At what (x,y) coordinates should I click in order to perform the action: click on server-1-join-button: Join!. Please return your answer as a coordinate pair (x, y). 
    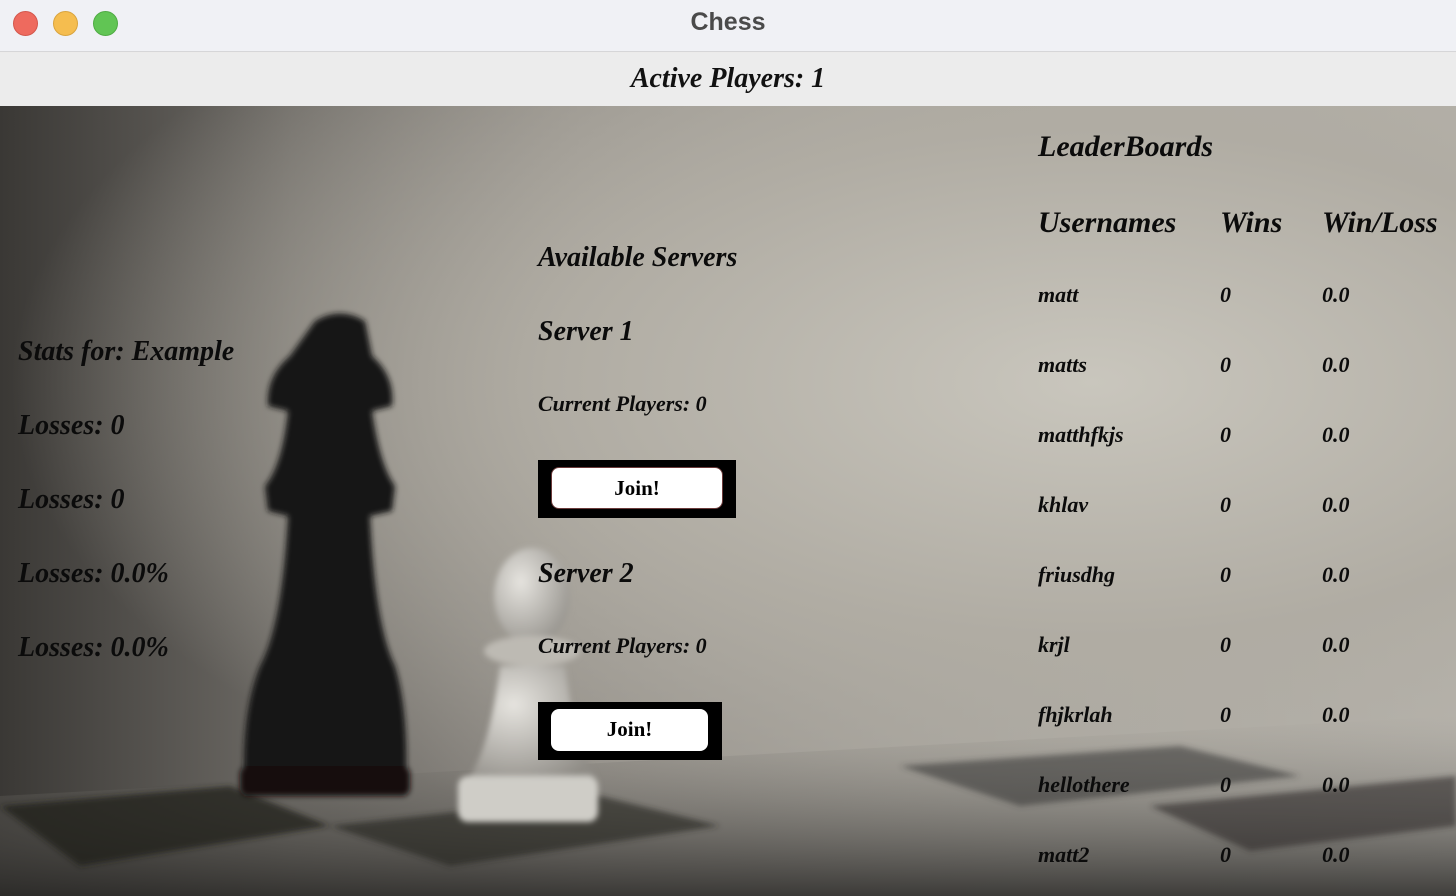
    Looking at the image, I should click on (637, 488).